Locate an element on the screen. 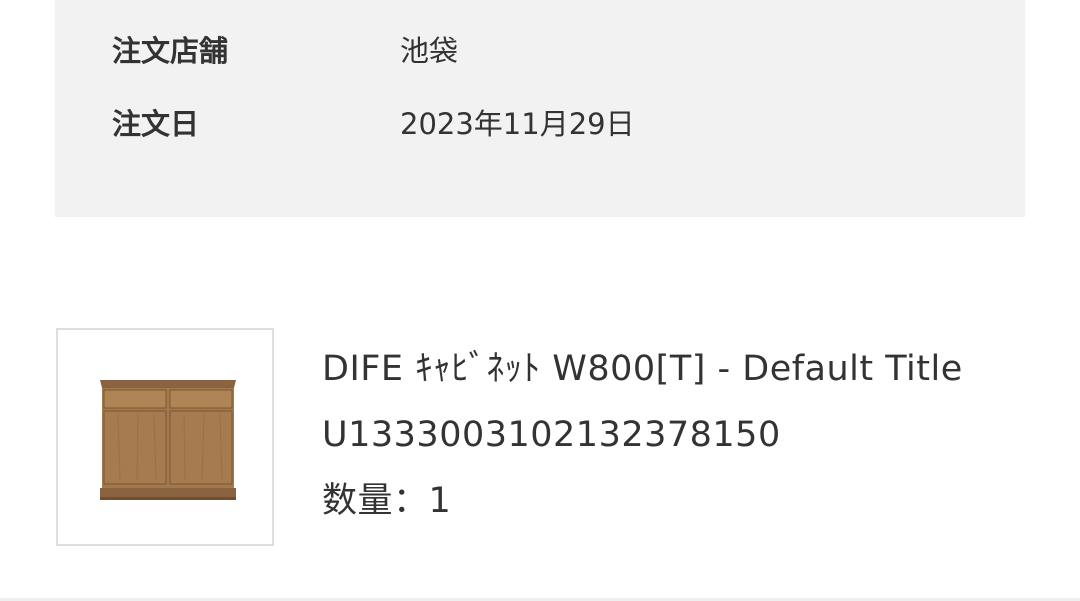 Image resolution: width=1080 pixels, height=601 pixels. product-thumbnail is located at coordinates (165, 437).